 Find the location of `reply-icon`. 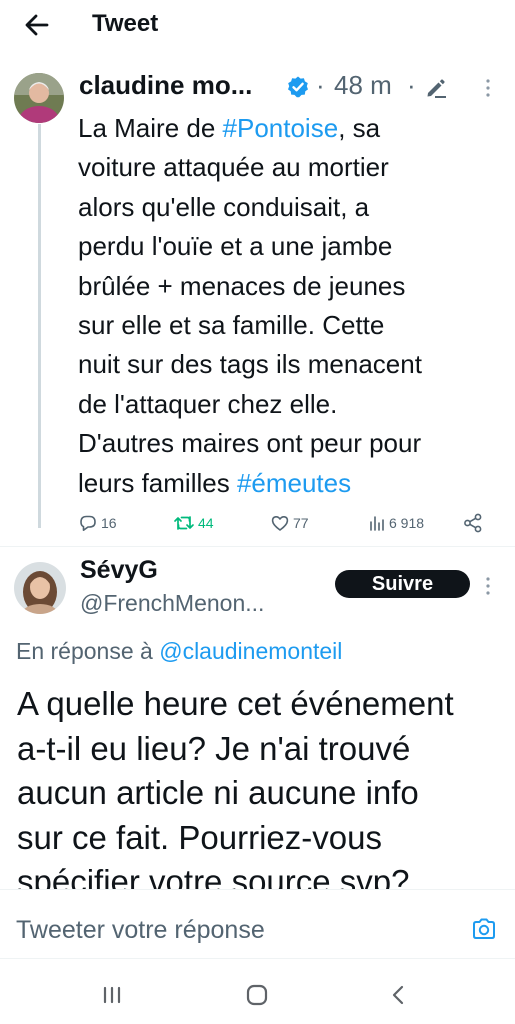

reply-icon is located at coordinates (88, 523).